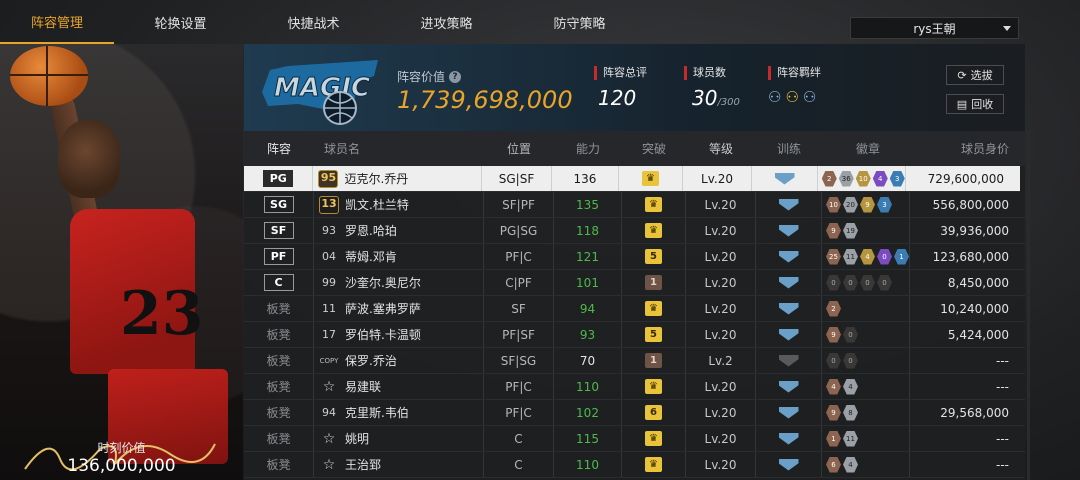 The height and width of the screenshot is (480, 1080). I want to click on bond-icons: ⚇ ⚇ ⚇, so click(794, 97).